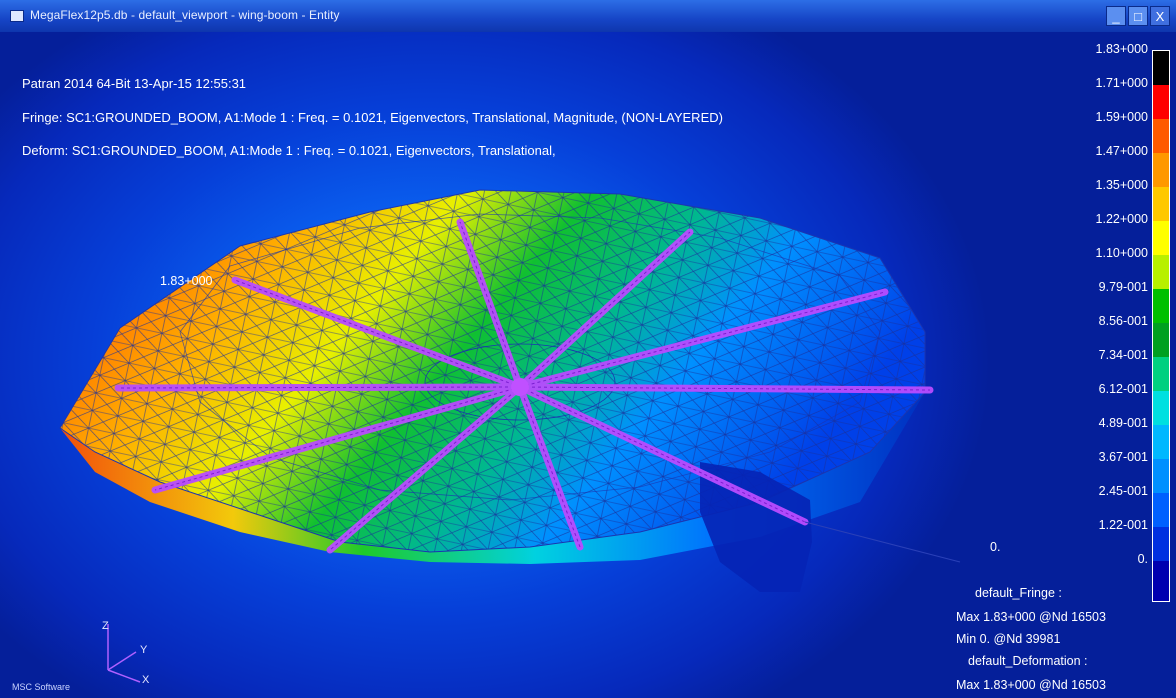 This screenshot has height=698, width=1176. What do you see at coordinates (41, 687) in the screenshot?
I see `msc-software-logo: MSC Software` at bounding box center [41, 687].